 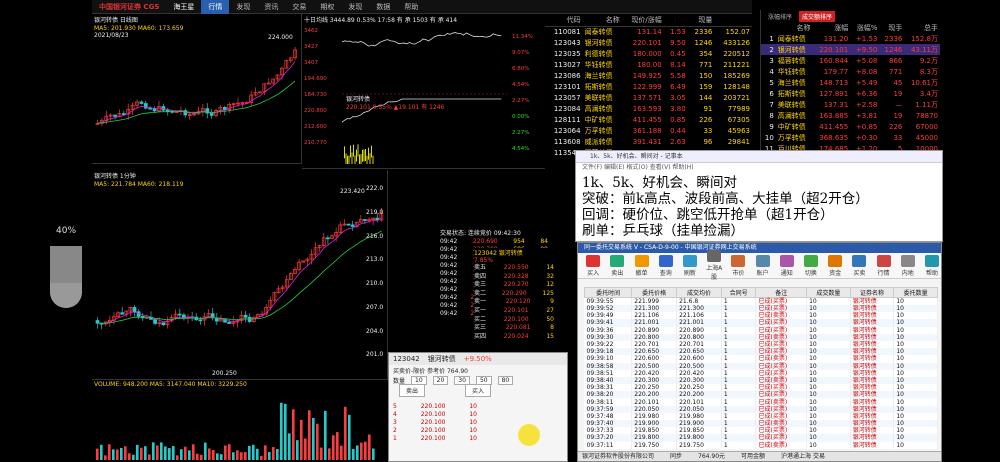 What do you see at coordinates (648, 43) in the screenshot?
I see `quote-row: 123043 银河转债 220.101 9.50 1246 433126` at bounding box center [648, 43].